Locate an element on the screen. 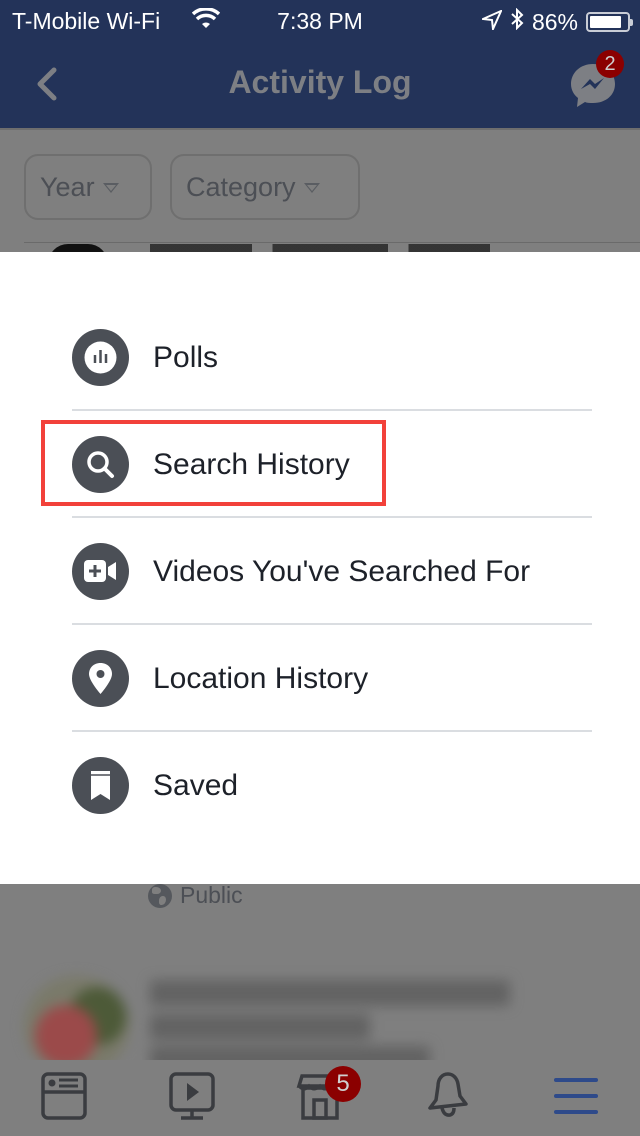  privacy-indicator: Public is located at coordinates (195, 895).